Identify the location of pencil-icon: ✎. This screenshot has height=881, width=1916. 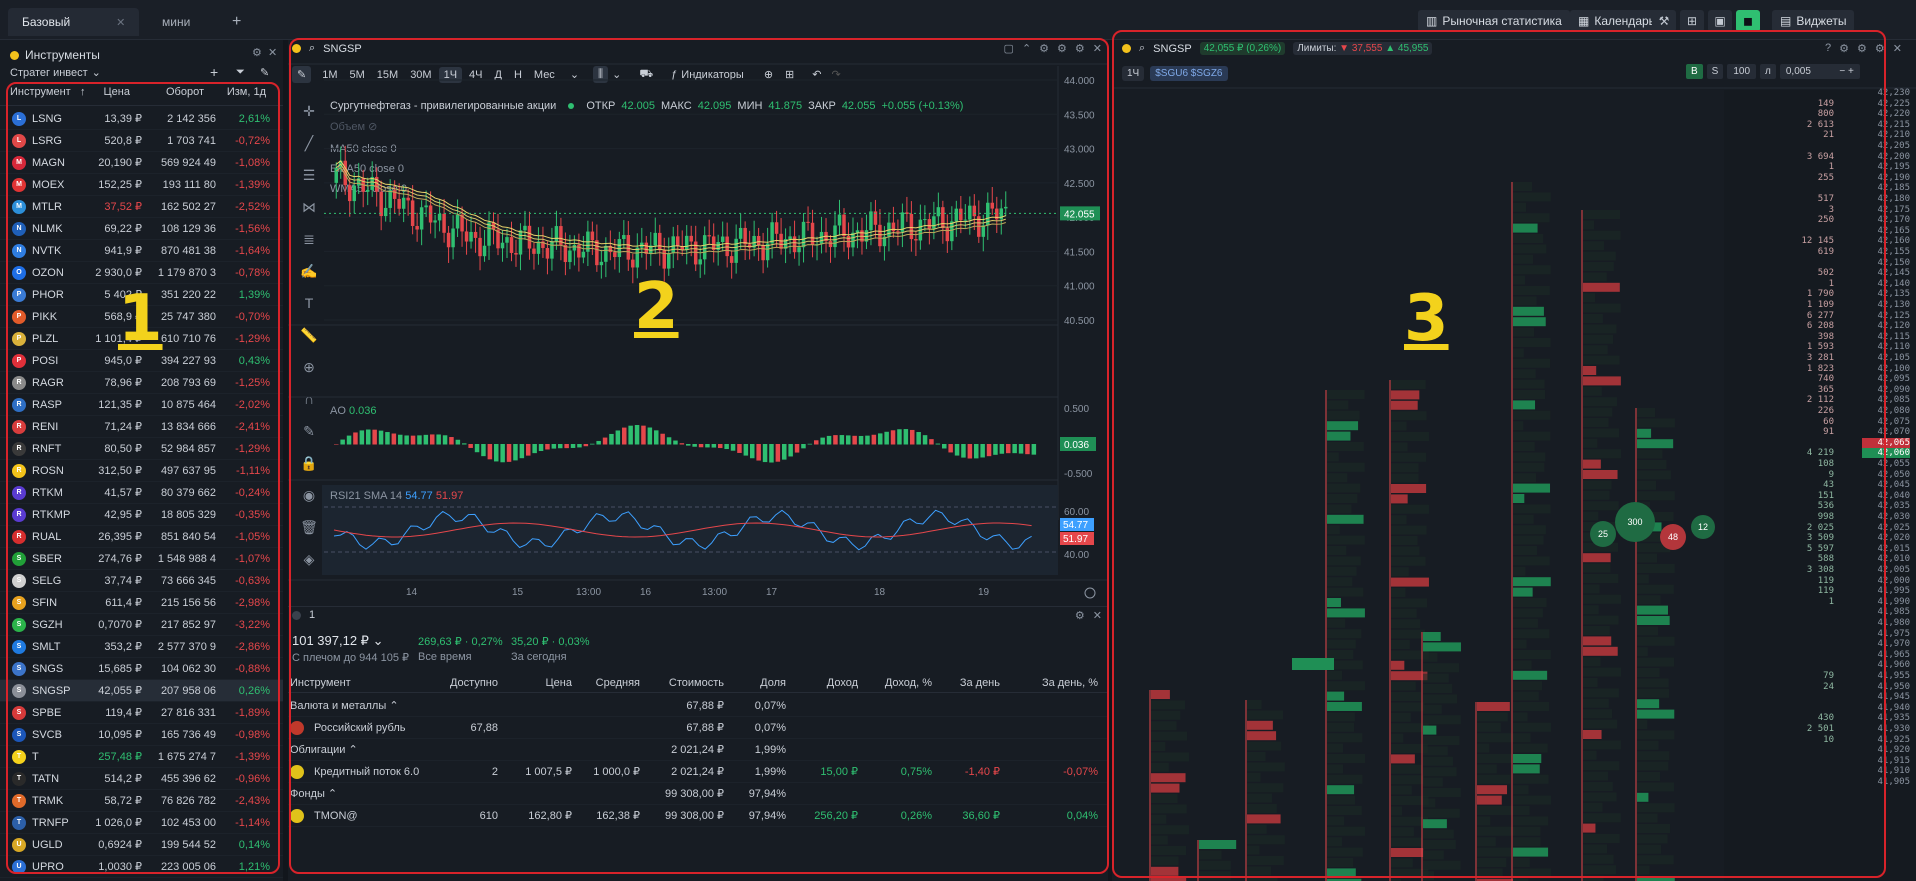
(302, 74).